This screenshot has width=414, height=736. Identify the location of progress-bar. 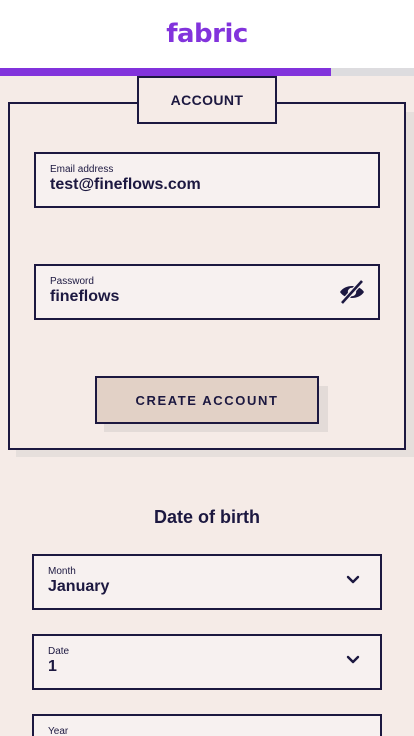
(207, 72).